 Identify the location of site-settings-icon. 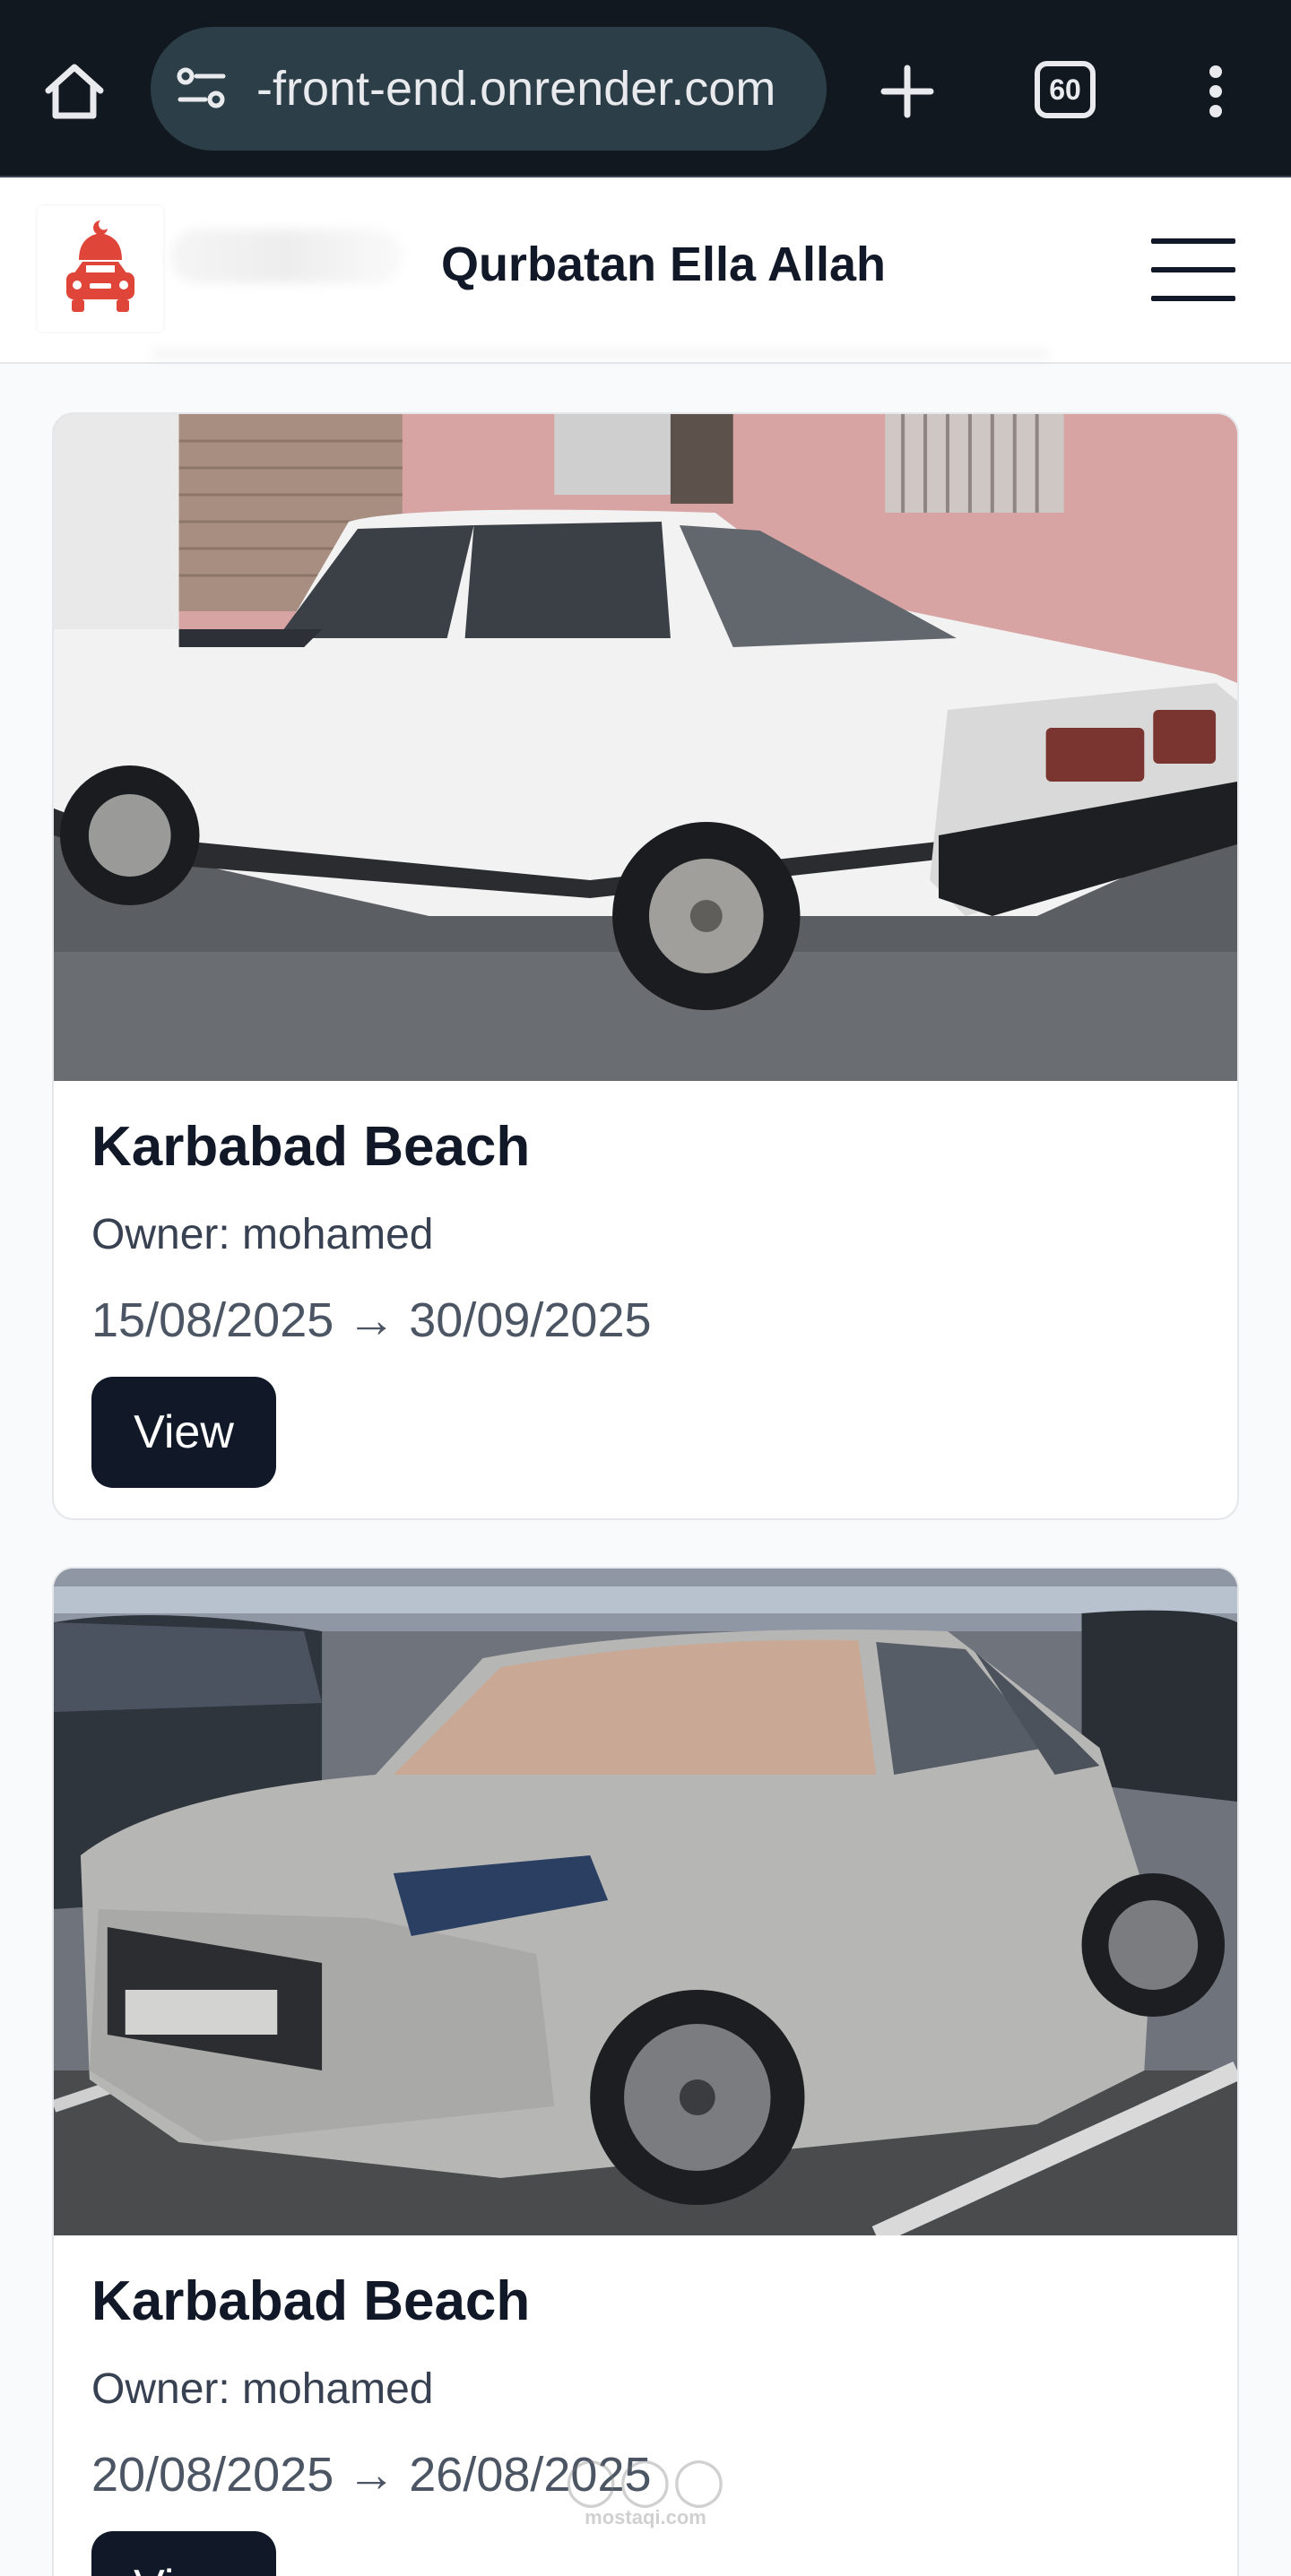
(202, 89).